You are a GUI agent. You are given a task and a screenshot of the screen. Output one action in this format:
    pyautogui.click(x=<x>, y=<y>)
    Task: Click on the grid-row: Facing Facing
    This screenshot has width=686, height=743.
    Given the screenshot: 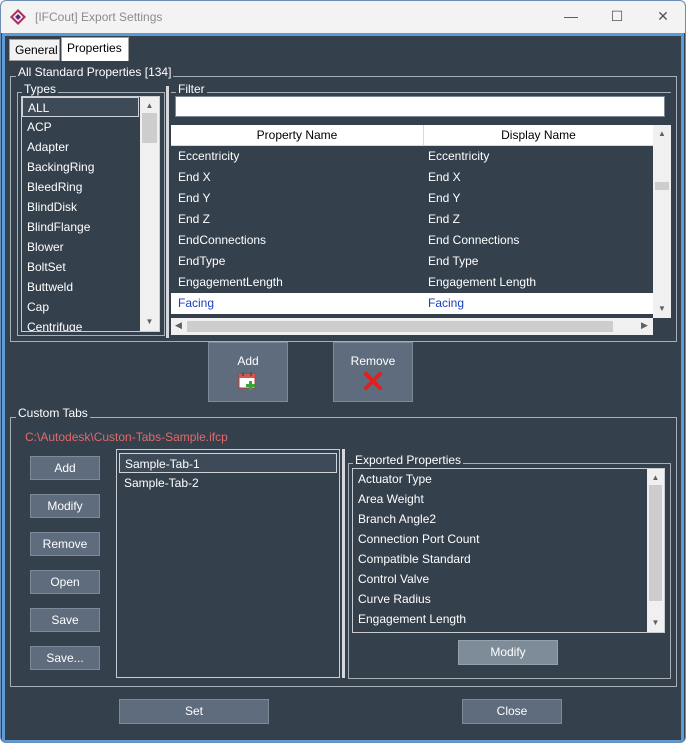 What is the action you would take?
    pyautogui.click(x=412, y=303)
    